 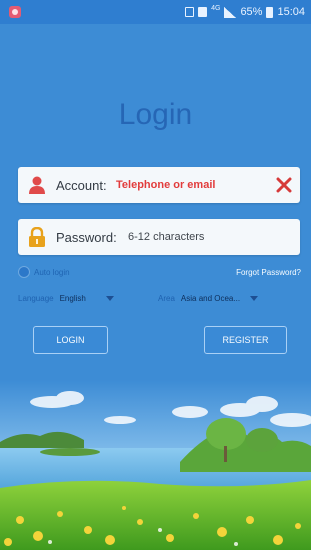 What do you see at coordinates (72, 298) in the screenshot?
I see `language-value: English` at bounding box center [72, 298].